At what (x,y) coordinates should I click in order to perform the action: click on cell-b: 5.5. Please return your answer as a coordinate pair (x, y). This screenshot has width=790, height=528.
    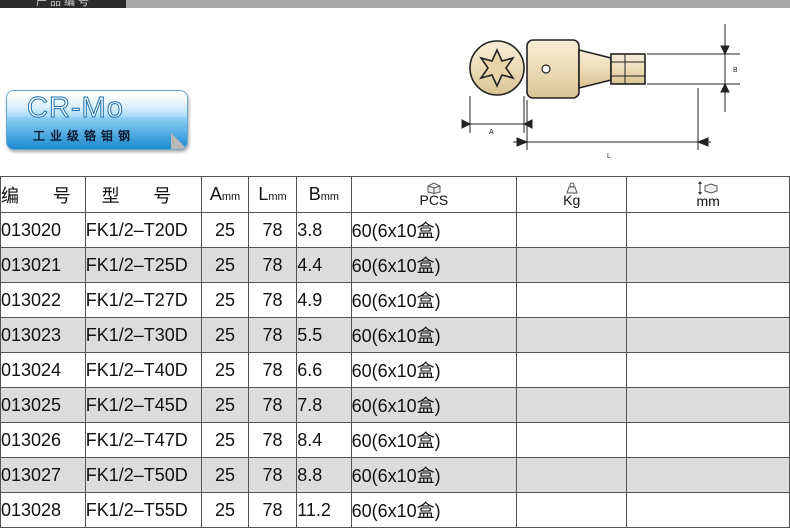
    Looking at the image, I should click on (324, 335).